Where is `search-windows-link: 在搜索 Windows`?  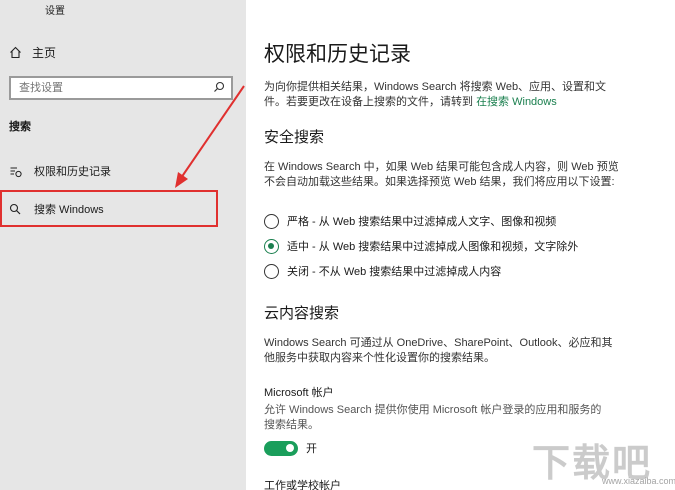 search-windows-link: 在搜索 Windows is located at coordinates (516, 102).